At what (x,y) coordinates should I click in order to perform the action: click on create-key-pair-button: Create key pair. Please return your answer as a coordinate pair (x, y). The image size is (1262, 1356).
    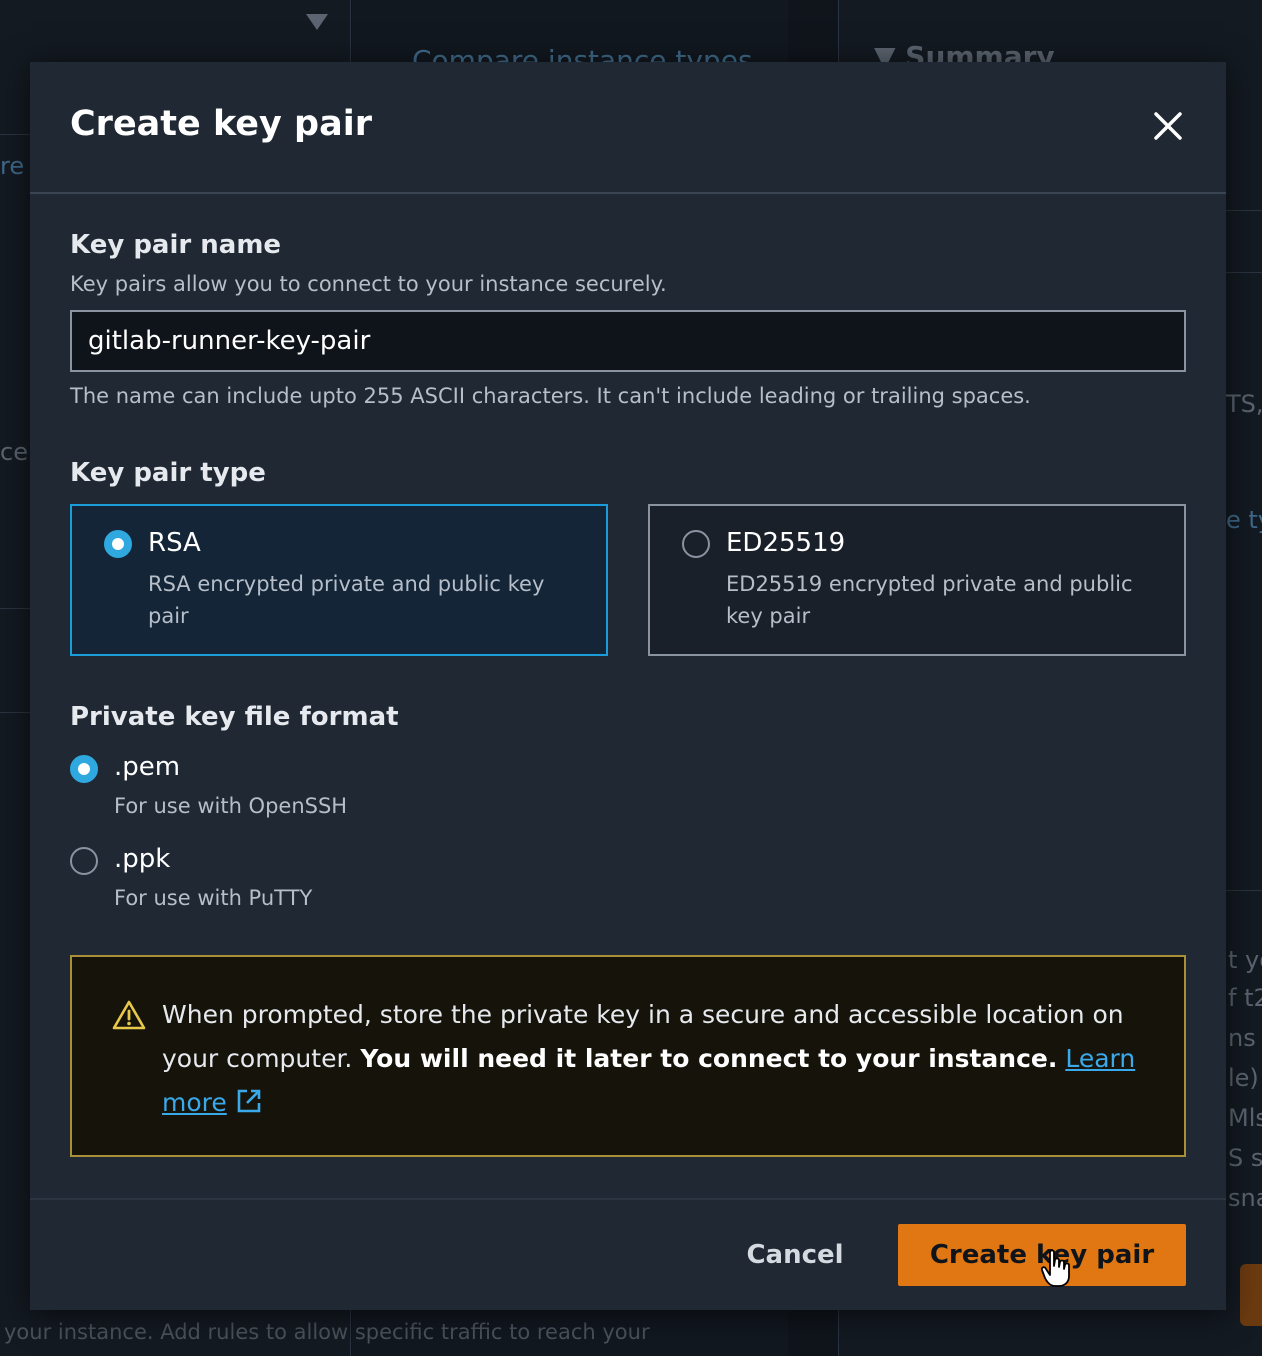
    Looking at the image, I should click on (1042, 1255).